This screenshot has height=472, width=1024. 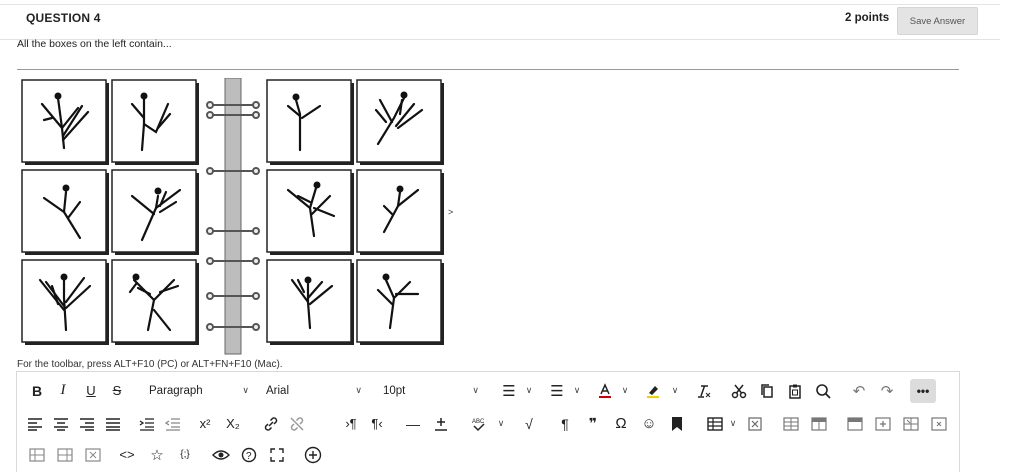 I want to click on source-code-button: <>, so click(x=127, y=455).